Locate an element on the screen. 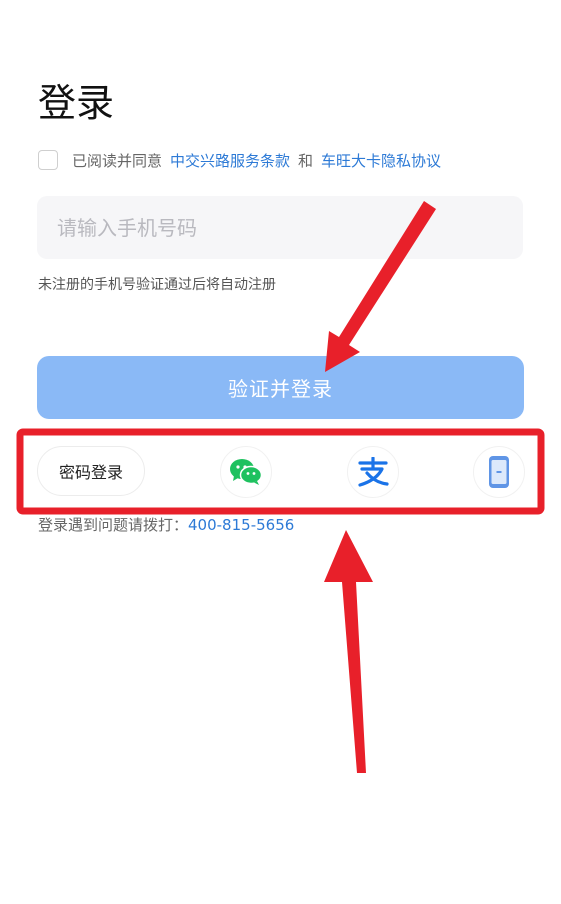 The height and width of the screenshot is (904, 561). agreement-row: 已阅读并同意 中交兴路服务条款 和 车旺大卡隐私协议 is located at coordinates (239, 160).